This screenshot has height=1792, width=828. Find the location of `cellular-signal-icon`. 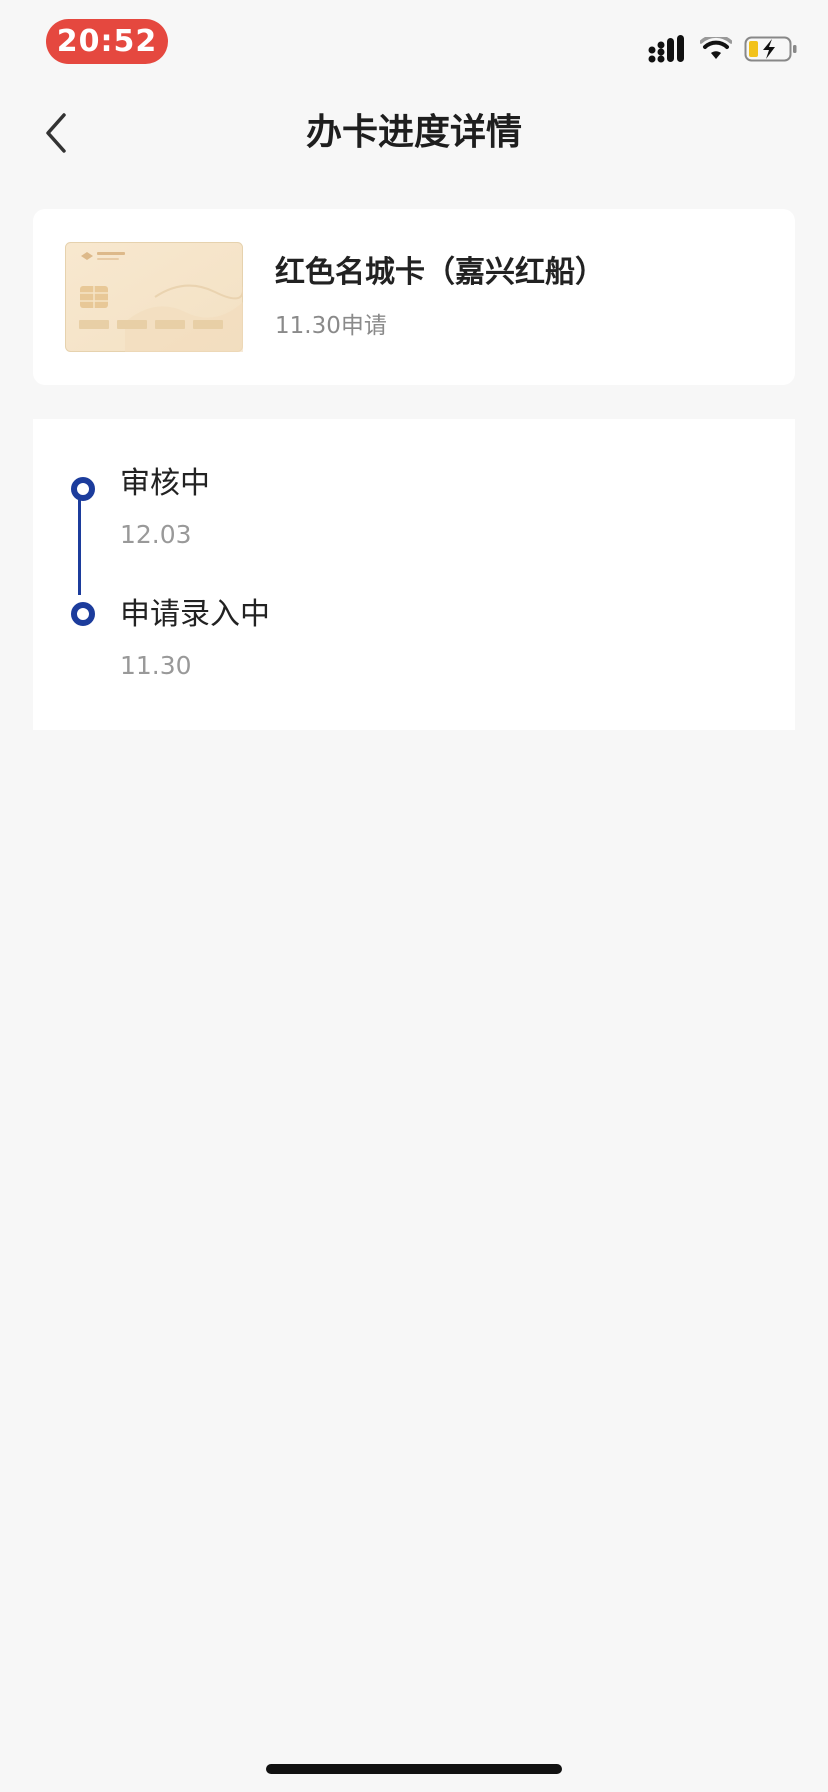

cellular-signal-icon is located at coordinates (667, 49).